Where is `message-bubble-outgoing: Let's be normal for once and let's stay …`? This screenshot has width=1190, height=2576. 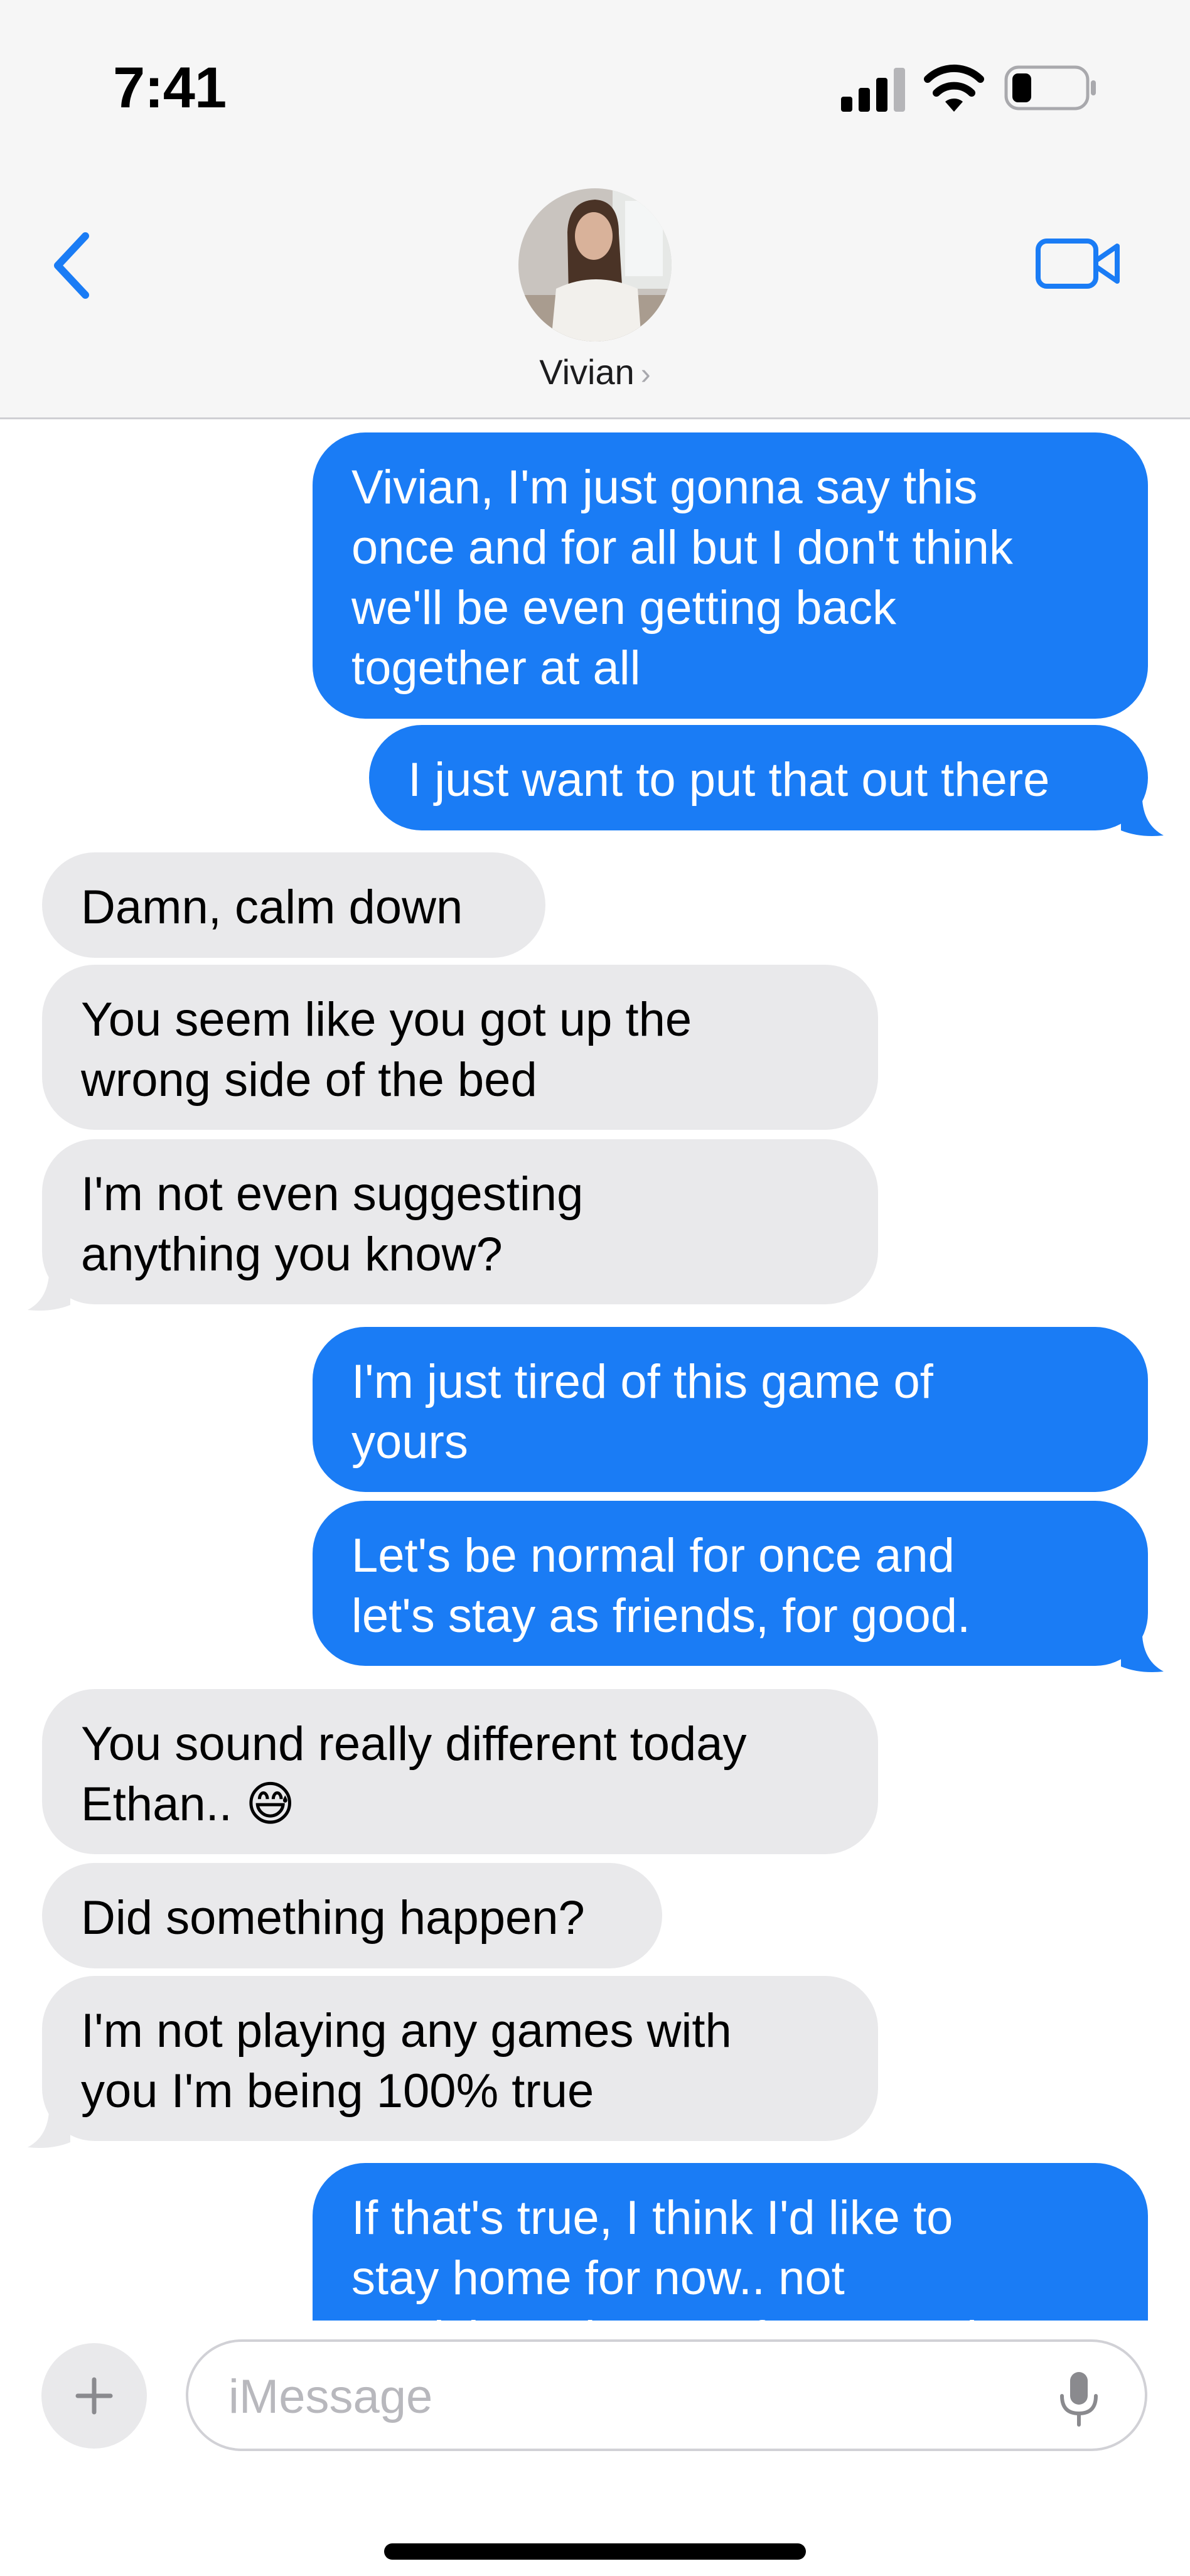
message-bubble-outgoing: Let's be normal for once and let's stay … is located at coordinates (730, 1583).